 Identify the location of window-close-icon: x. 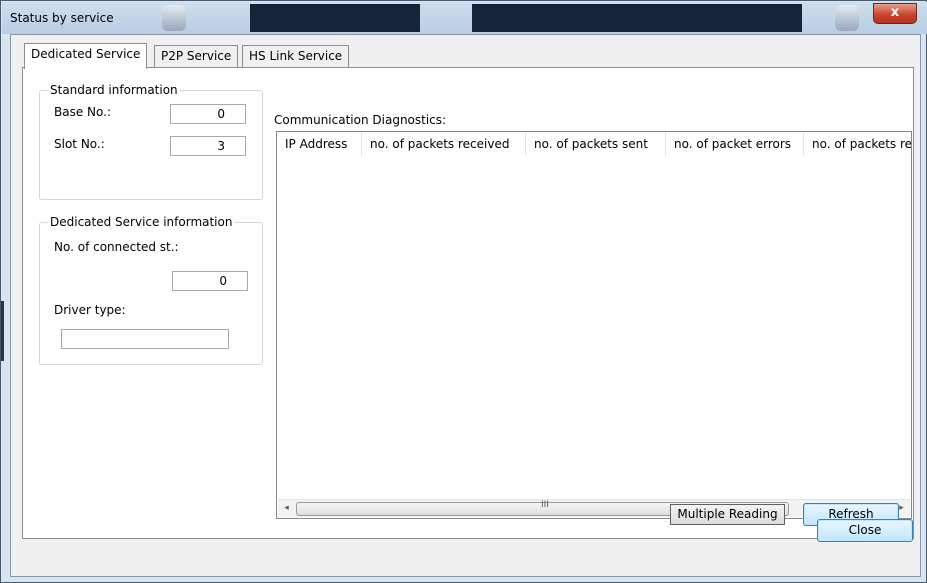
(895, 13).